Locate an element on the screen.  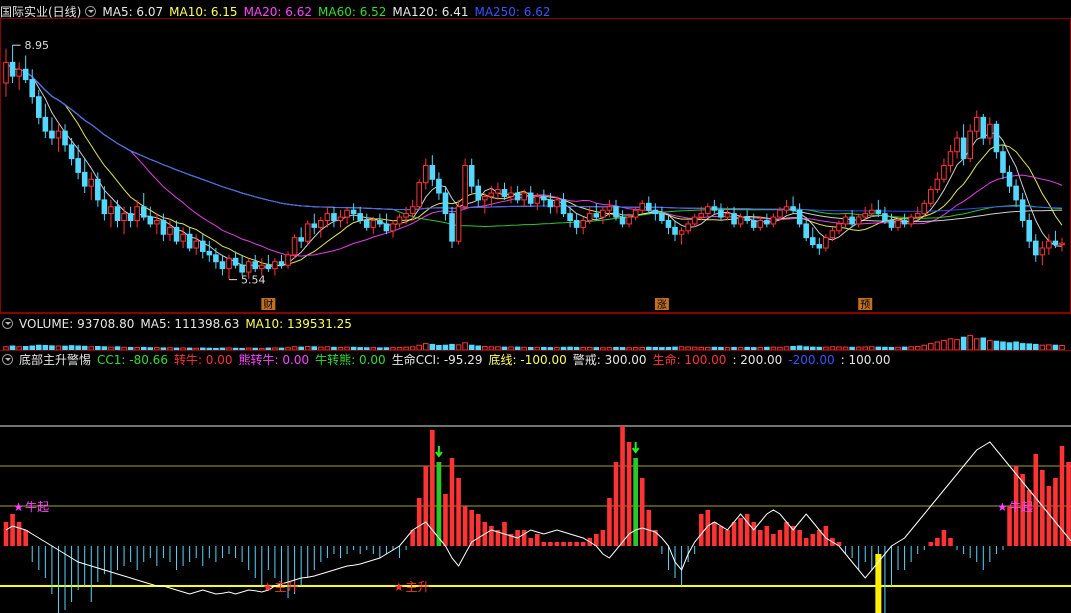
ma-label-3: MA60: 6.52 is located at coordinates (352, 12).